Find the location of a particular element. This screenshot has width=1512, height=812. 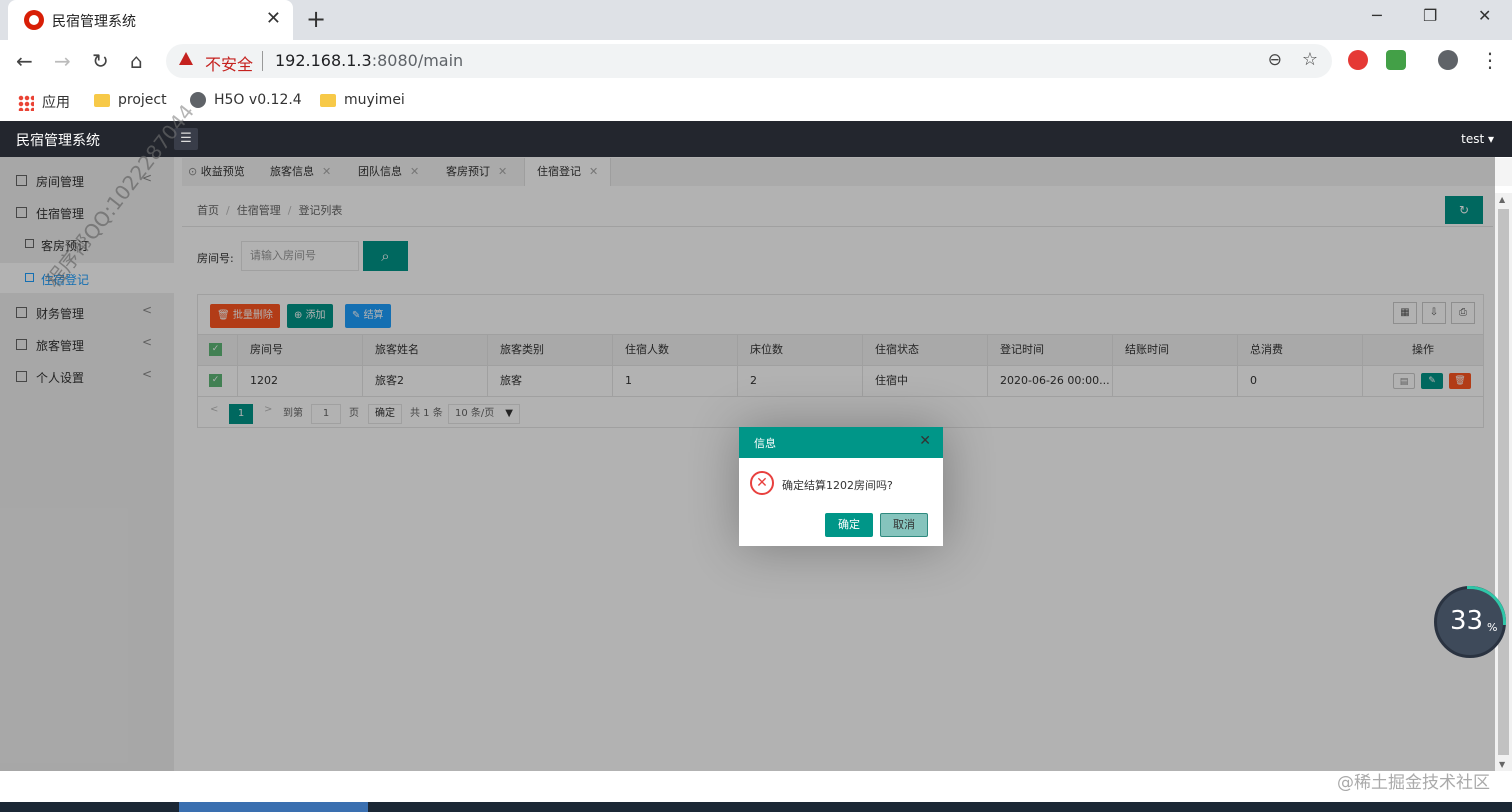

bookmark-project: project is located at coordinates (130, 100).